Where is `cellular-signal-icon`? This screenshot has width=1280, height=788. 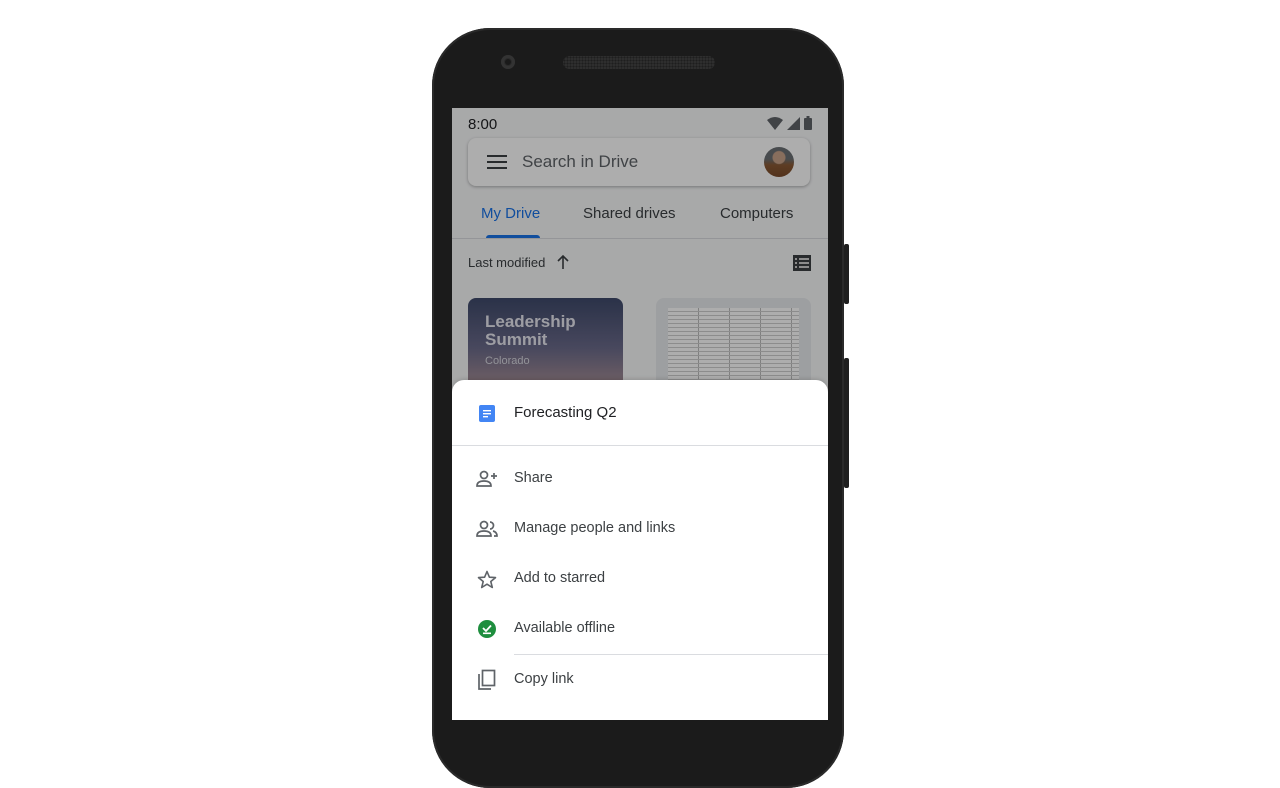 cellular-signal-icon is located at coordinates (793, 123).